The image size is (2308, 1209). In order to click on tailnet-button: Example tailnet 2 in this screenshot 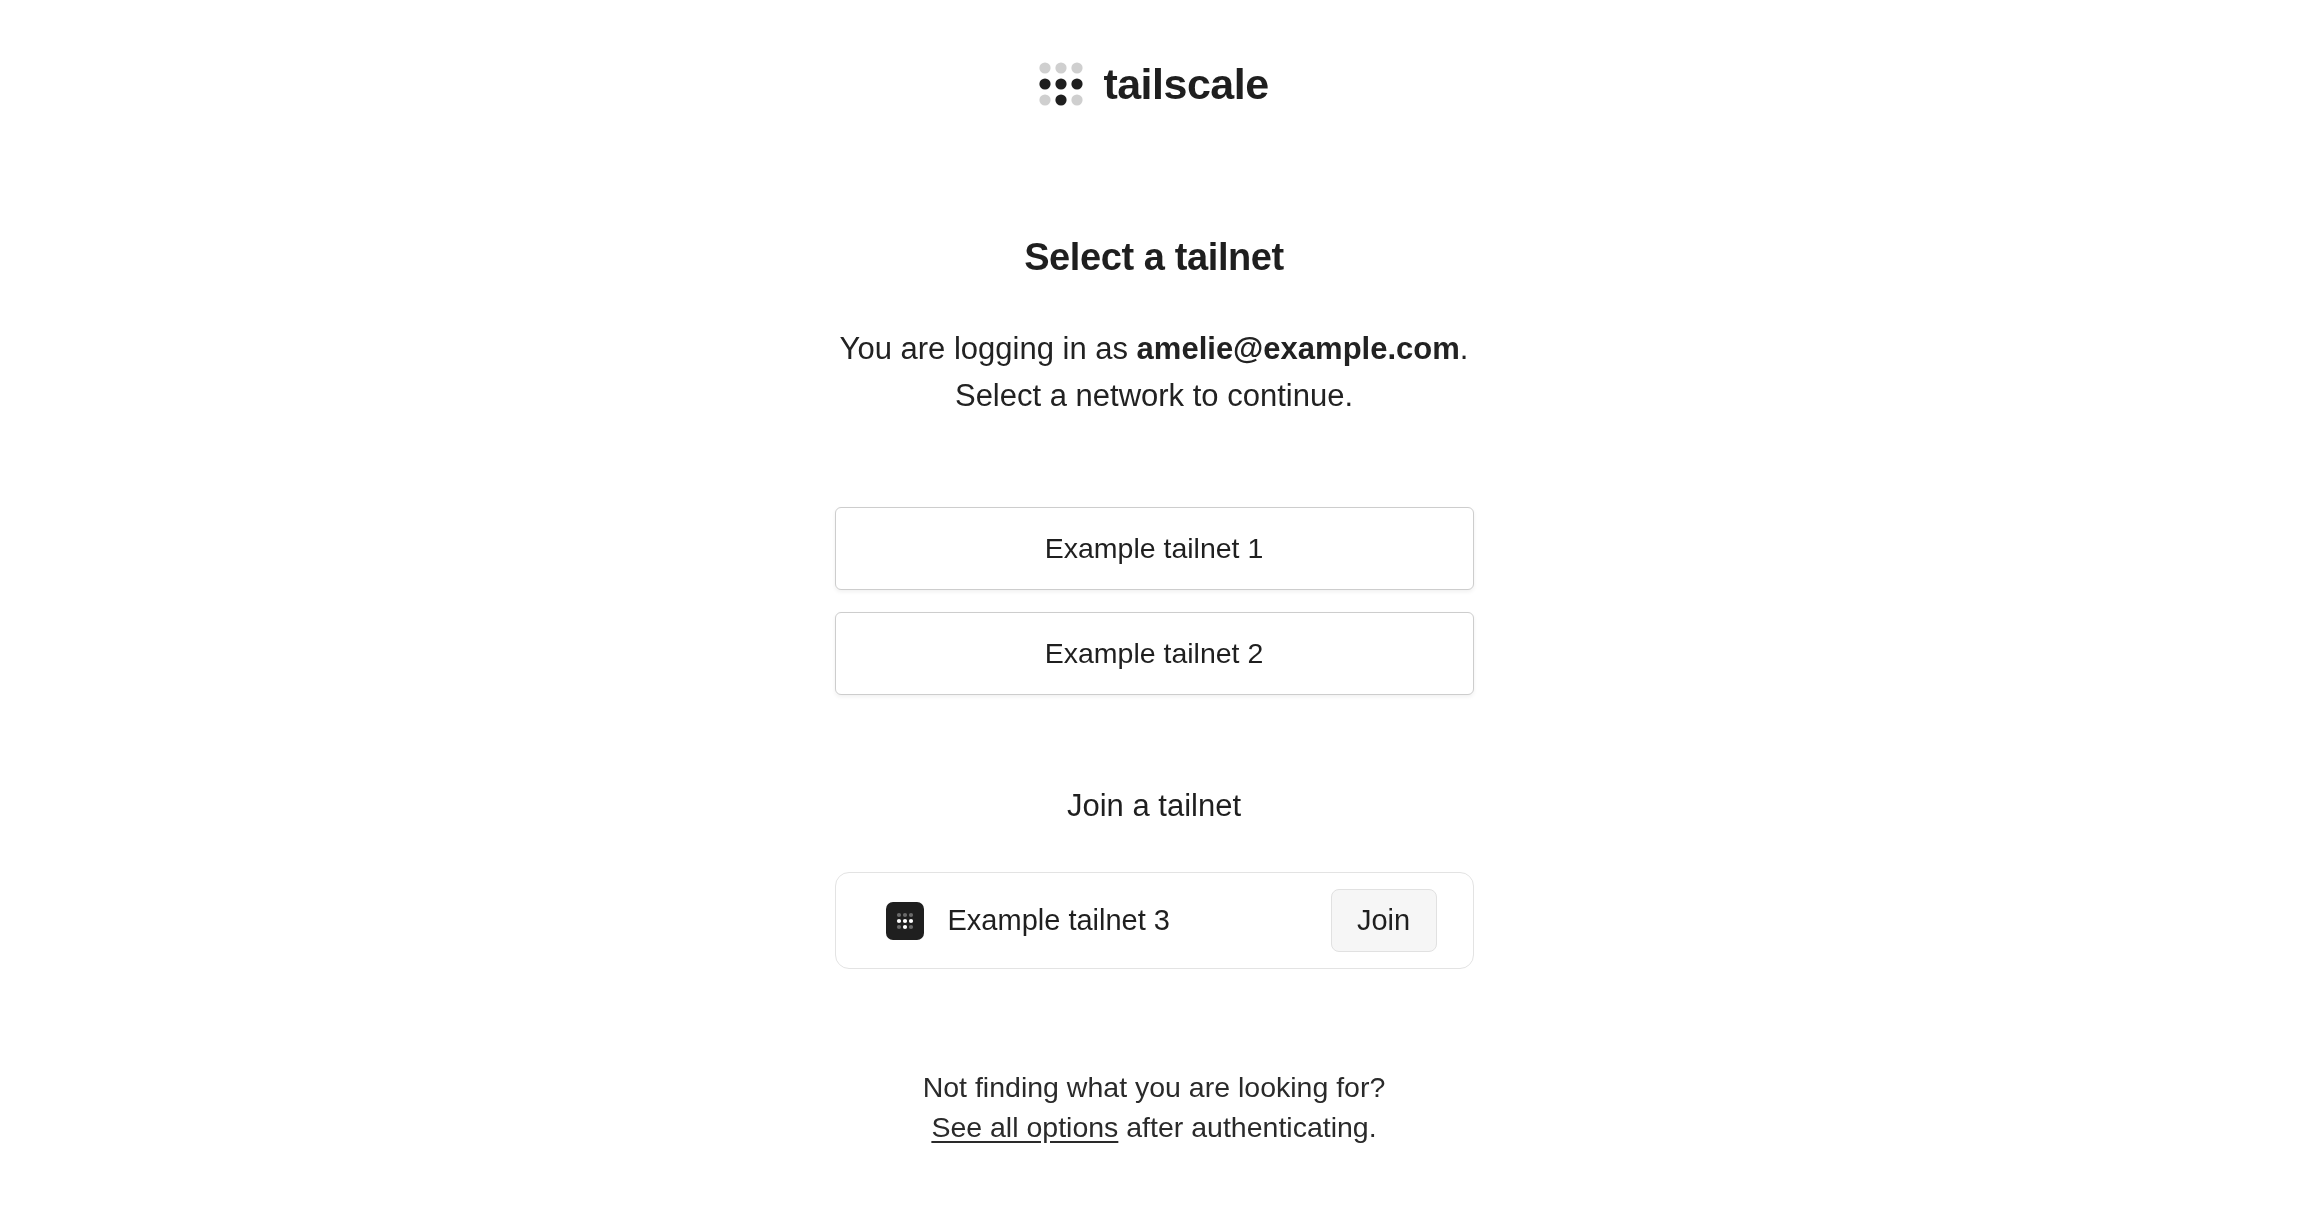, I will do `click(1154, 653)`.